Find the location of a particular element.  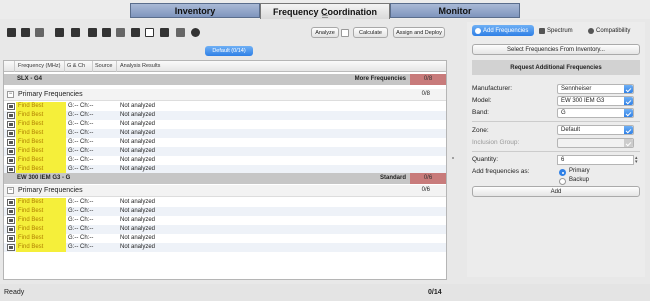

group-name: EW 300 IEM G3 - G is located at coordinates (44, 178).